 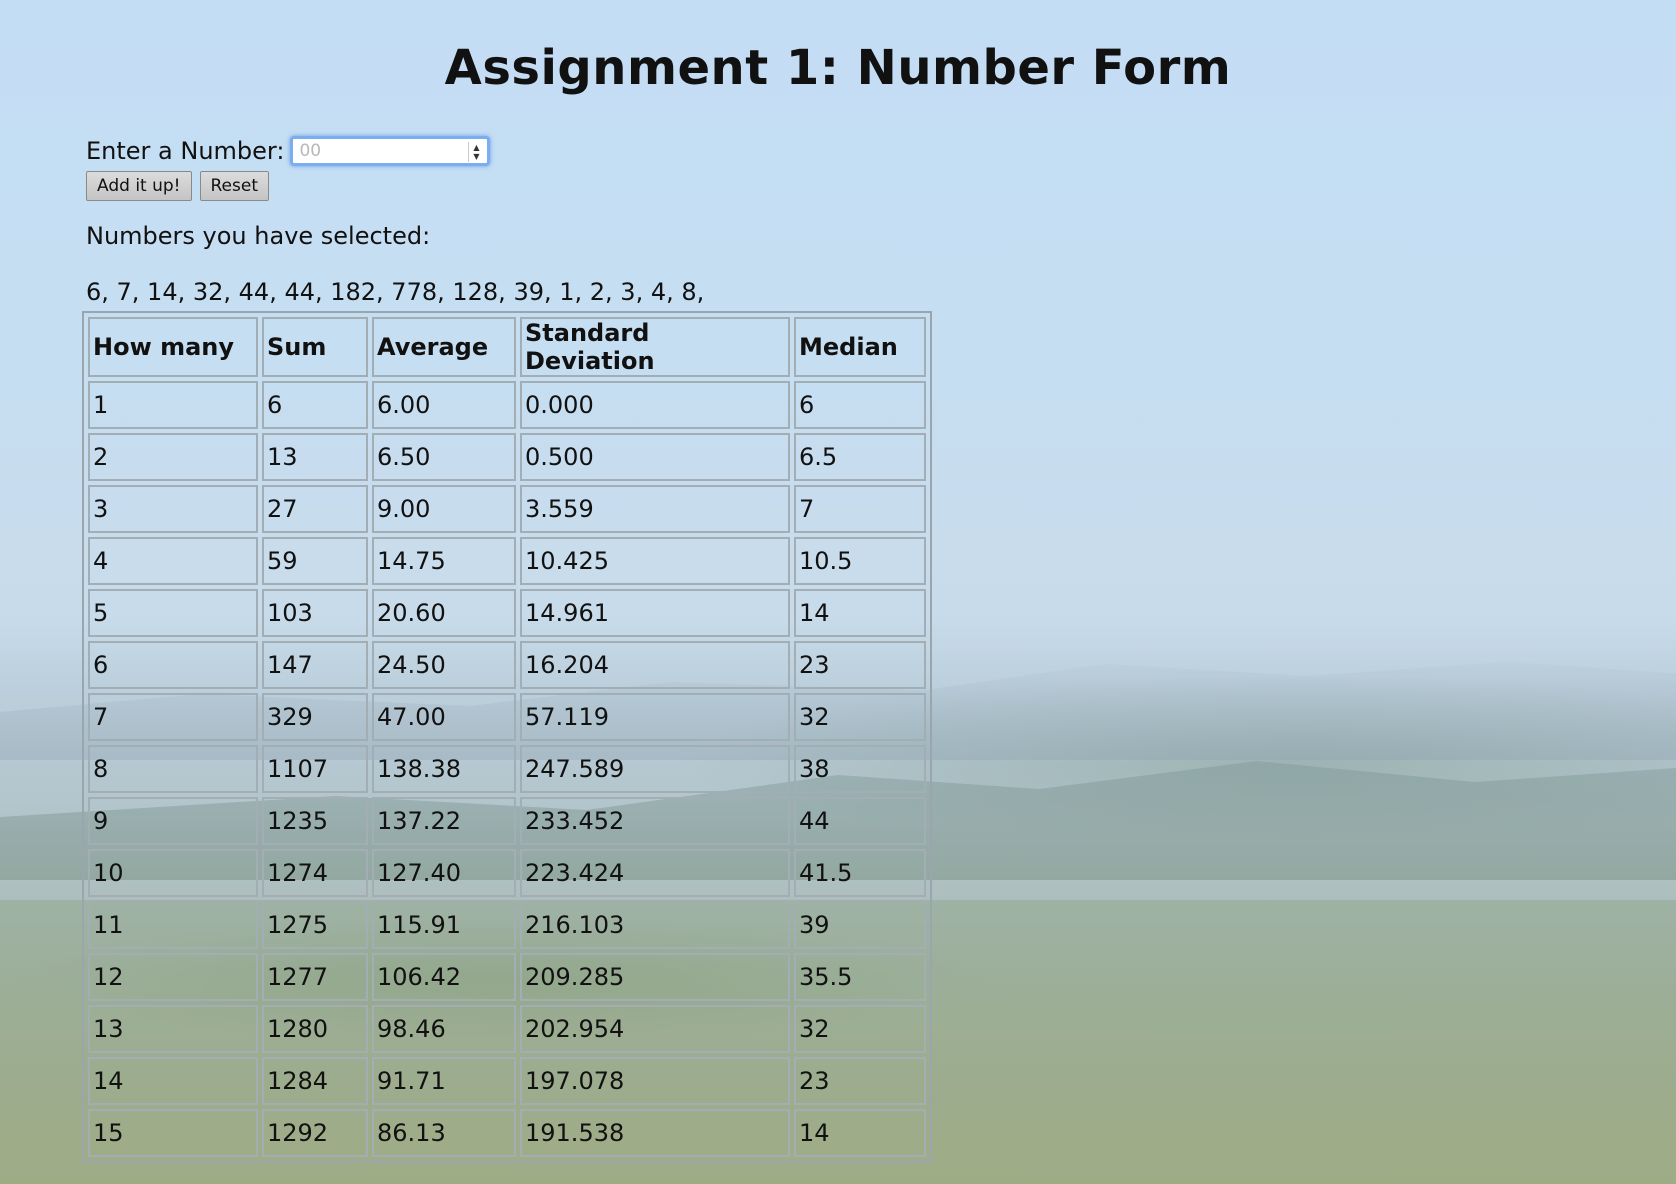 What do you see at coordinates (655, 613) in the screenshot?
I see `cell-standard-deviation: 14.961` at bounding box center [655, 613].